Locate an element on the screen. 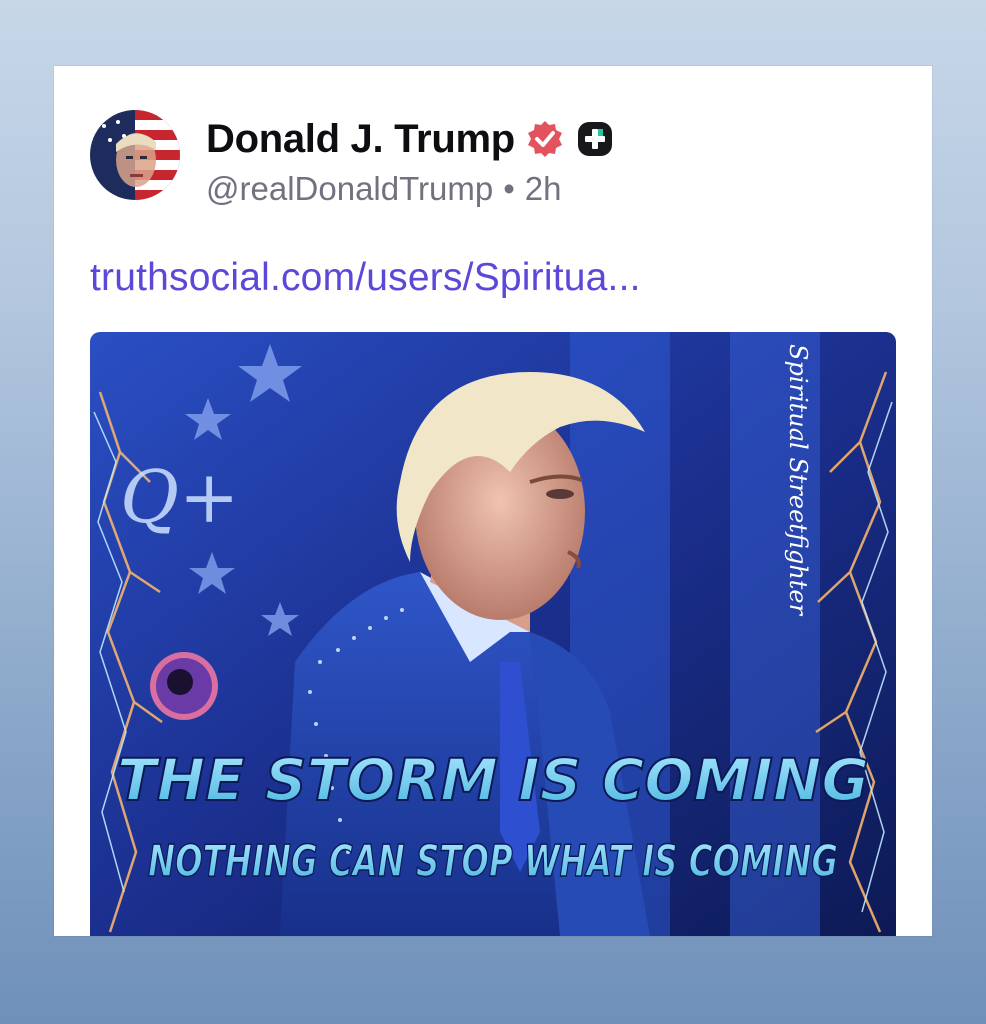  author-meta-row: @realDonaldTrump • 2h is located at coordinates (384, 189).